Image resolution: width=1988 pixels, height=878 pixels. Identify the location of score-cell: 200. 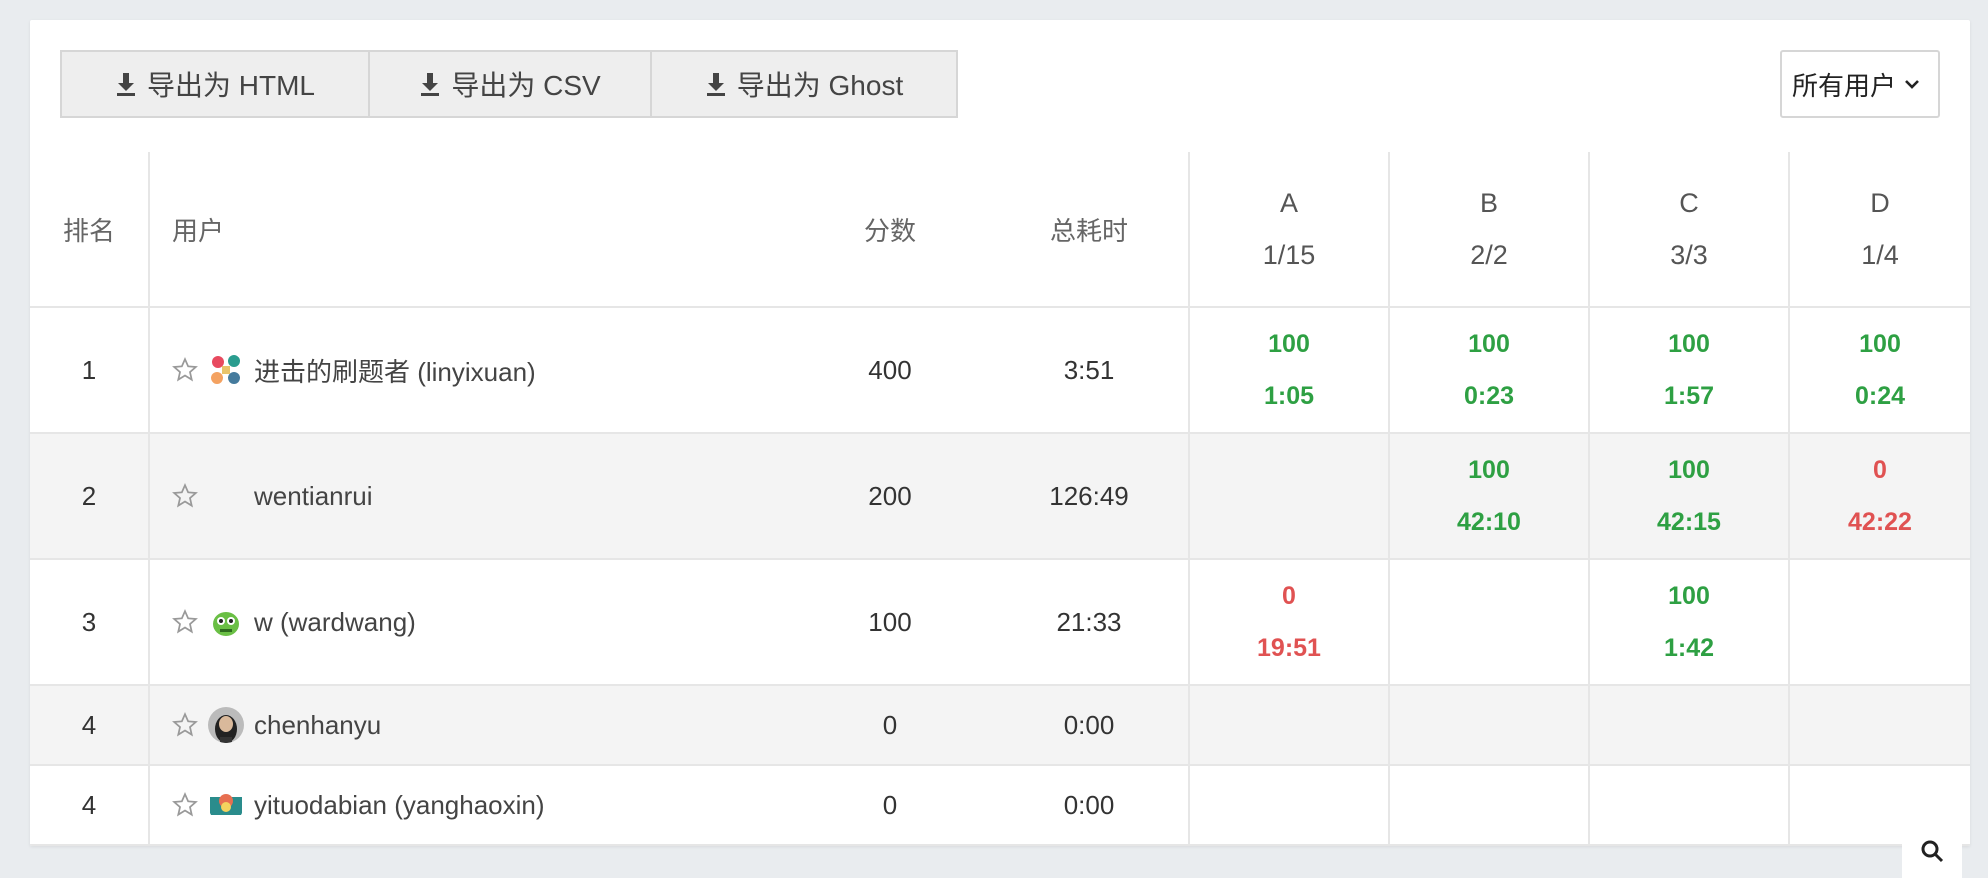
(890, 495).